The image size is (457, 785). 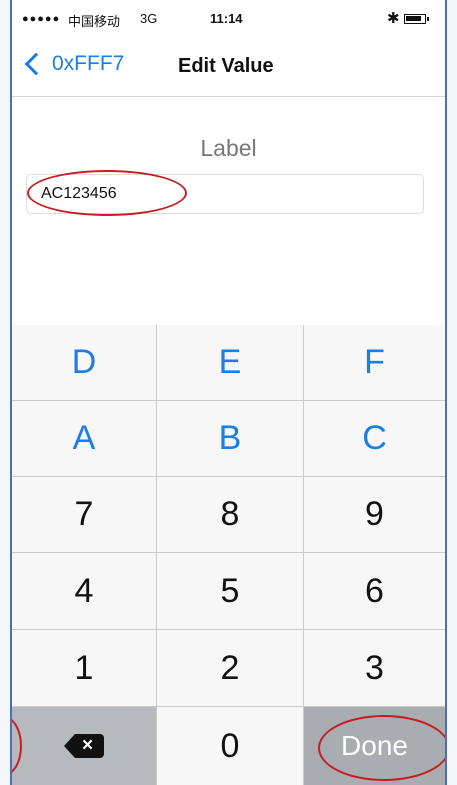 I want to click on key-5: 5, so click(x=230, y=591).